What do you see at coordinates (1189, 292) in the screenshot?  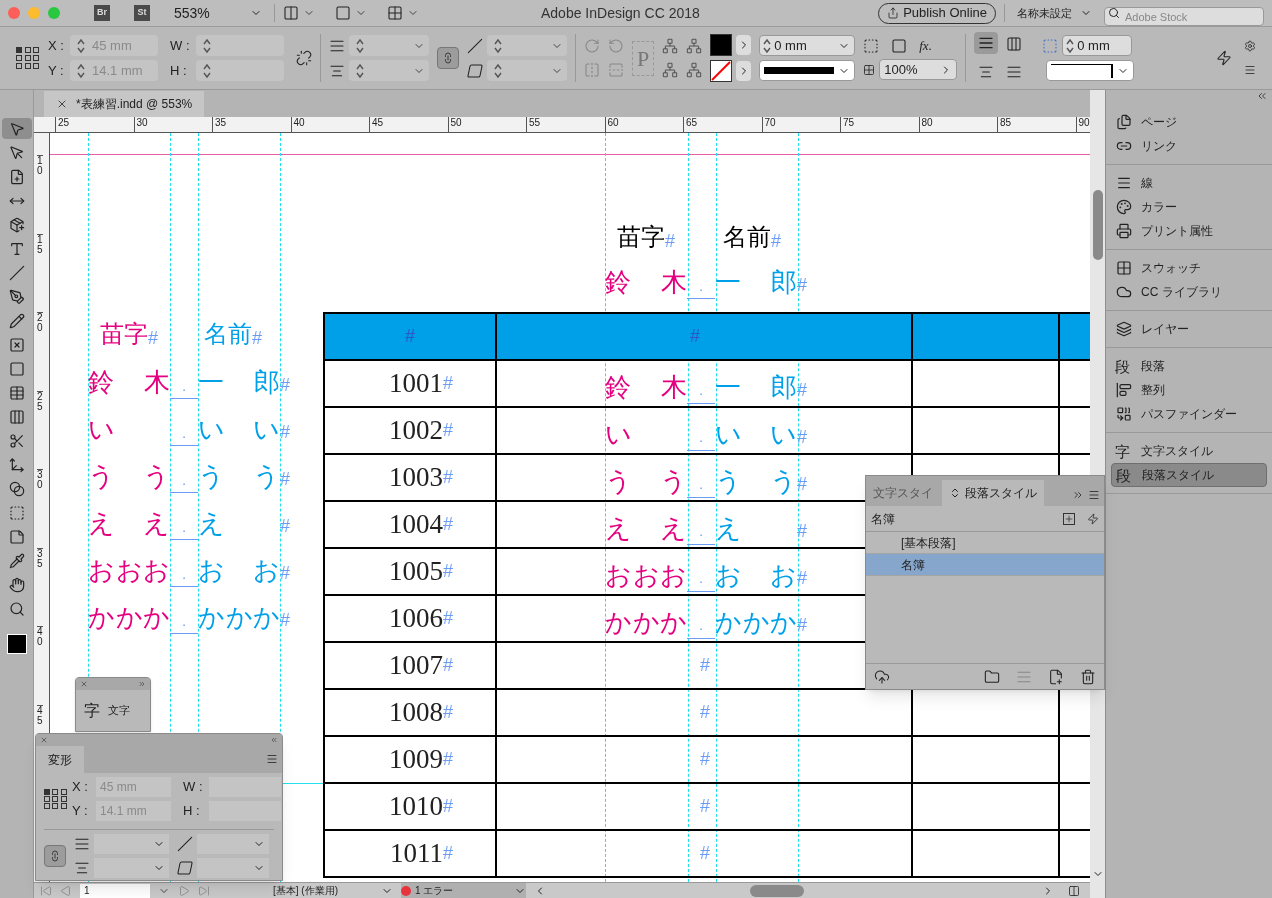 I see `dock-panel-item: CC ライブラリ` at bounding box center [1189, 292].